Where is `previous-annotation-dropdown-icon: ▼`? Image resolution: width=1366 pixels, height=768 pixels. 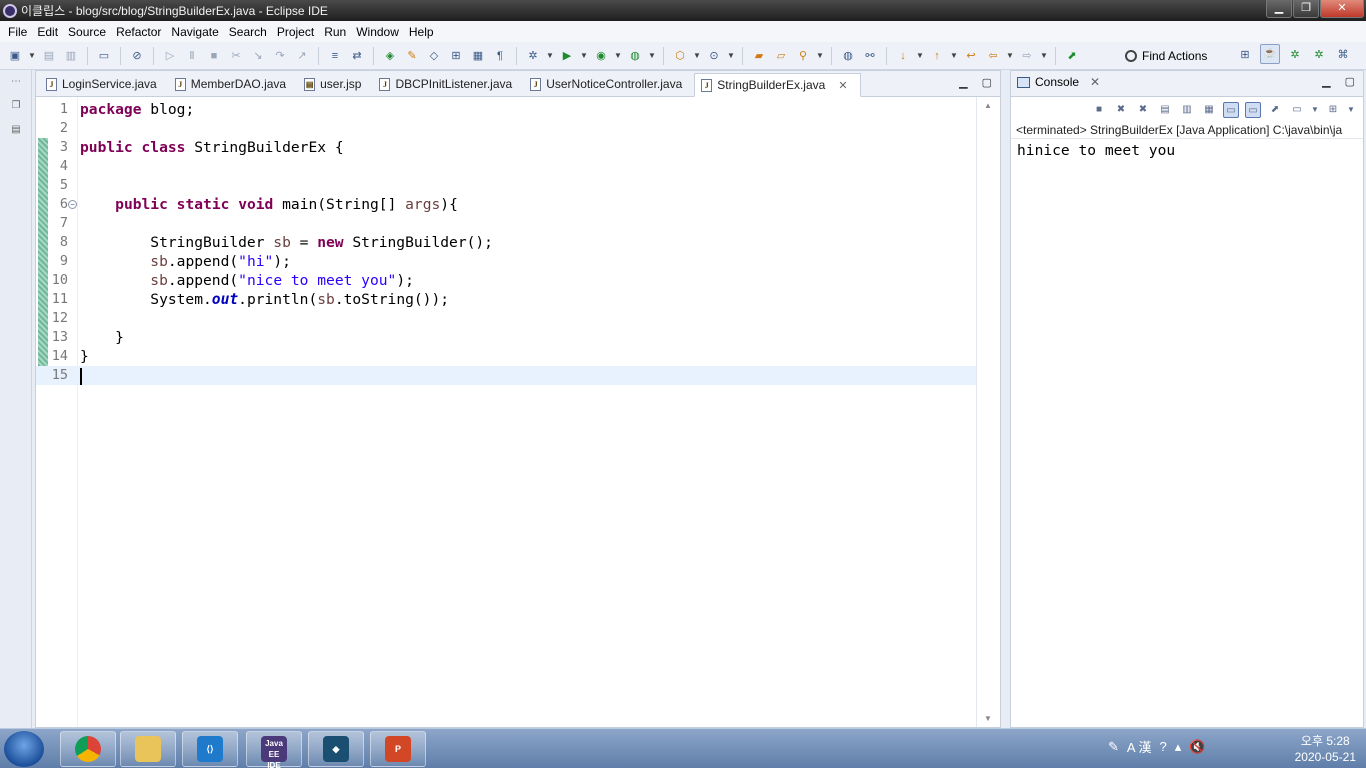
previous-annotation-dropdown-icon: ▼ is located at coordinates (954, 56).